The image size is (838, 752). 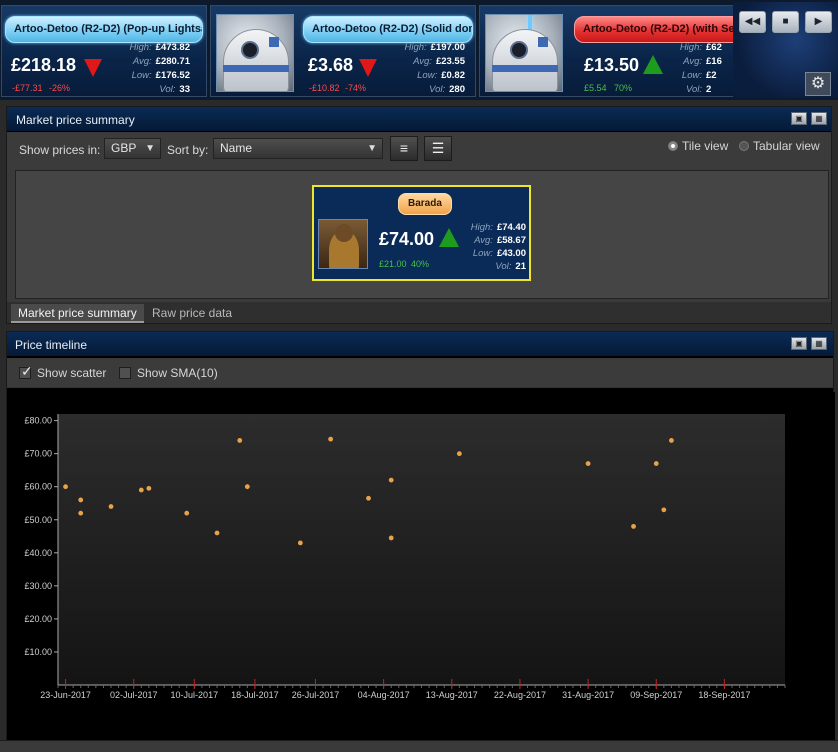 What do you see at coordinates (172, 75) in the screenshot?
I see `stat-low: £176.52` at bounding box center [172, 75].